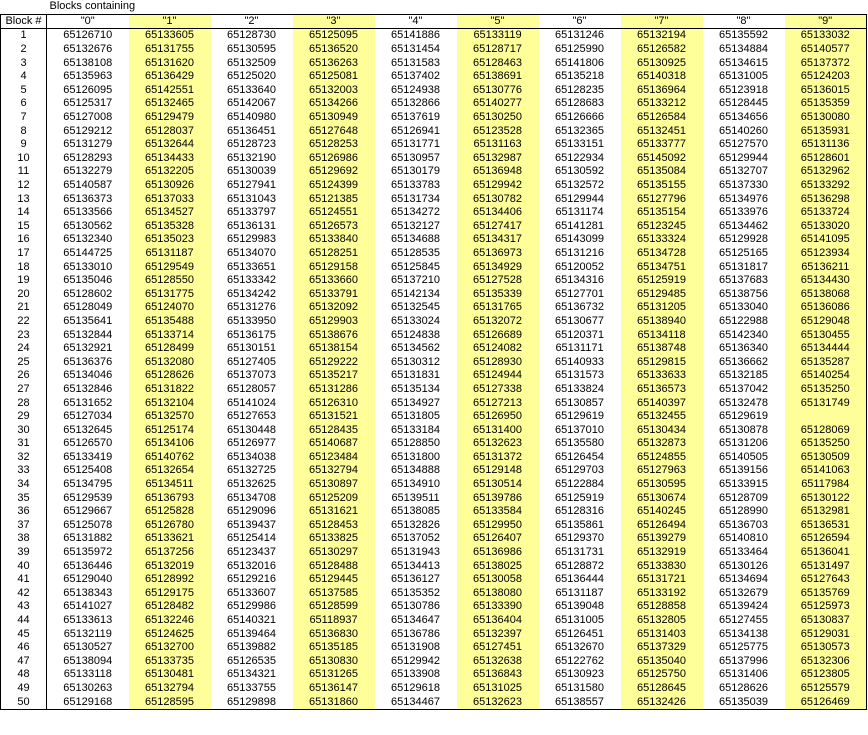 This screenshot has width=868, height=735. Describe the element at coordinates (88, 335) in the screenshot. I see `value-cell: 65132844` at that location.